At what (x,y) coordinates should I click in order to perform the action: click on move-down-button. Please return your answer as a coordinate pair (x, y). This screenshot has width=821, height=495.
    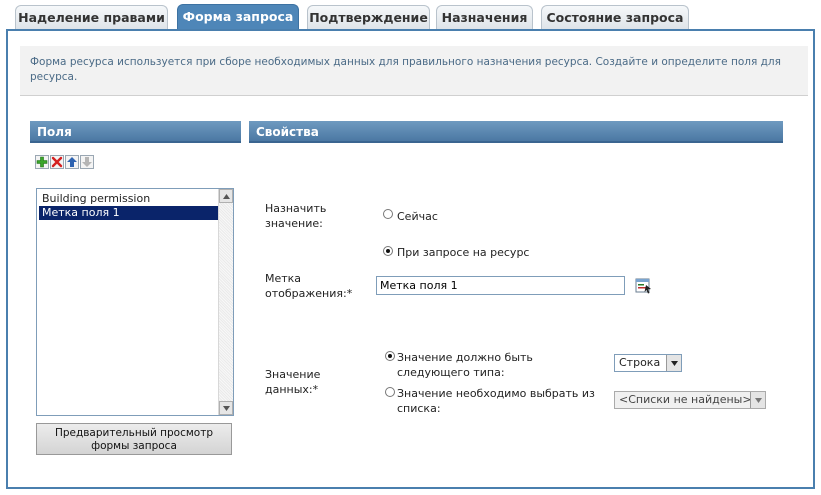
    Looking at the image, I should click on (87, 162).